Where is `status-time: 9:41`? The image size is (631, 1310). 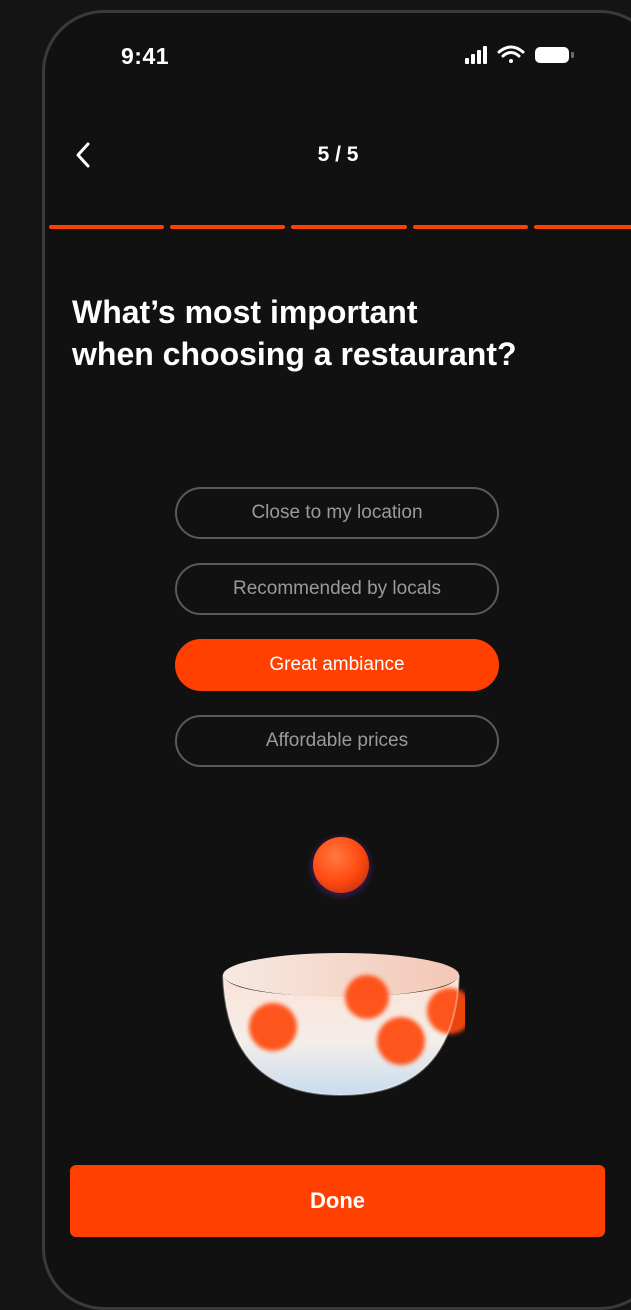
status-time: 9:41 is located at coordinates (145, 56).